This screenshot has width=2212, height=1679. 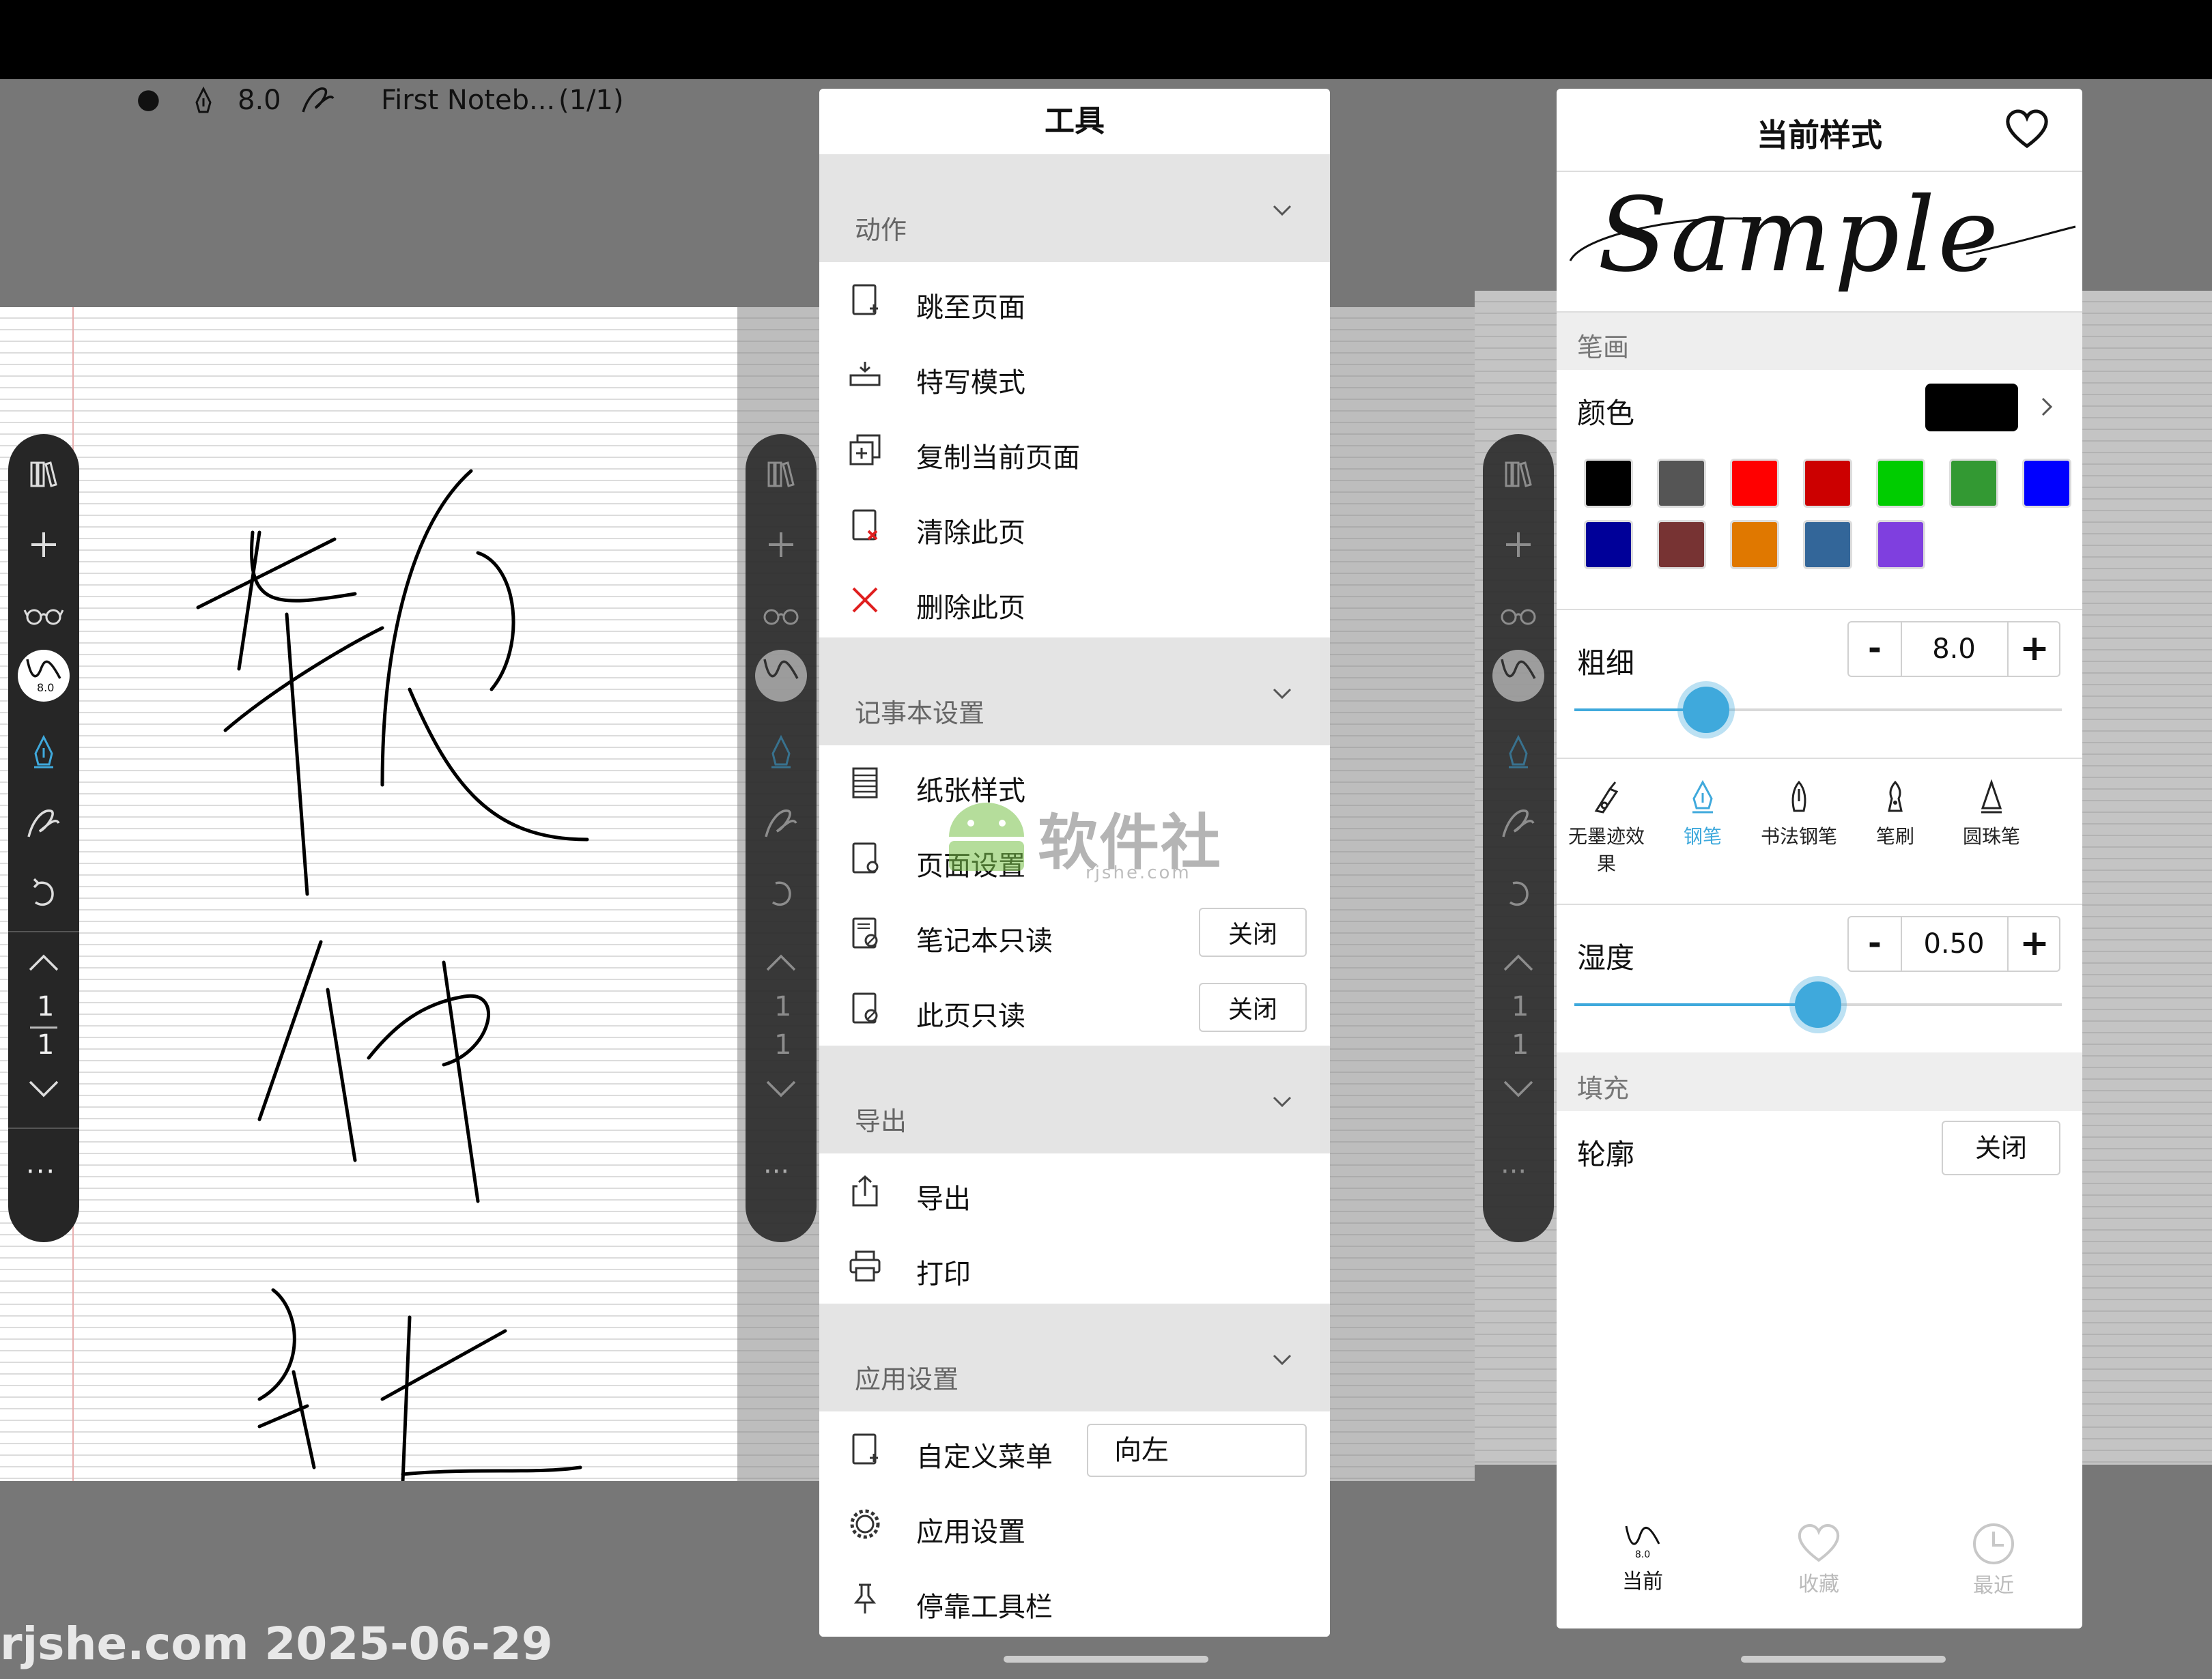 What do you see at coordinates (1074, 1357) in the screenshot?
I see `section-app-settings: 应用设置` at bounding box center [1074, 1357].